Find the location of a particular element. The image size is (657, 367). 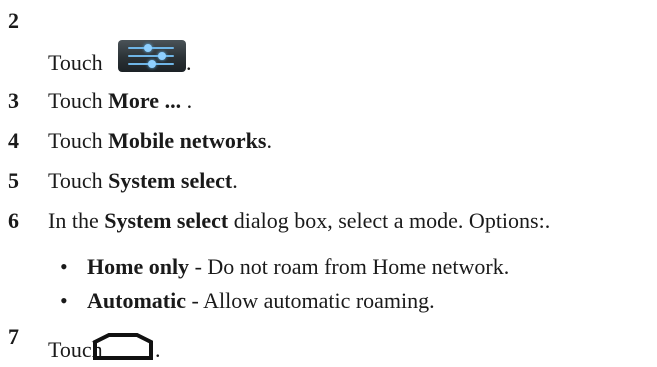

option-desc: - Do not roam from Home network. is located at coordinates (349, 266).